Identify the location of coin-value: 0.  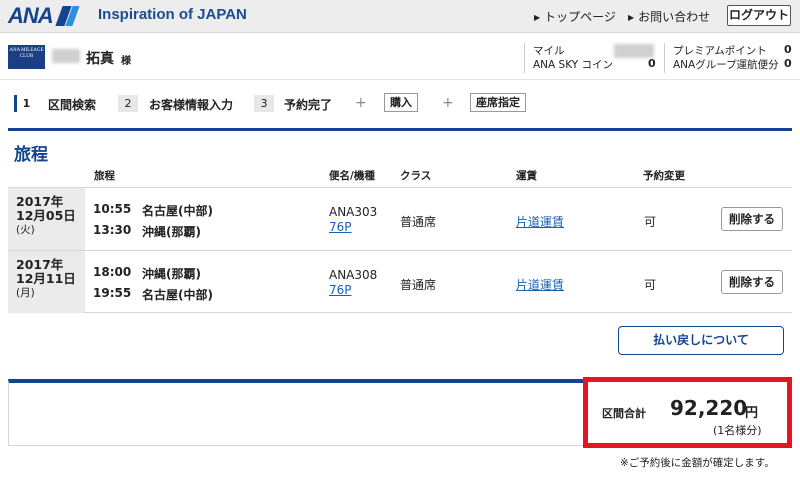
(652, 63).